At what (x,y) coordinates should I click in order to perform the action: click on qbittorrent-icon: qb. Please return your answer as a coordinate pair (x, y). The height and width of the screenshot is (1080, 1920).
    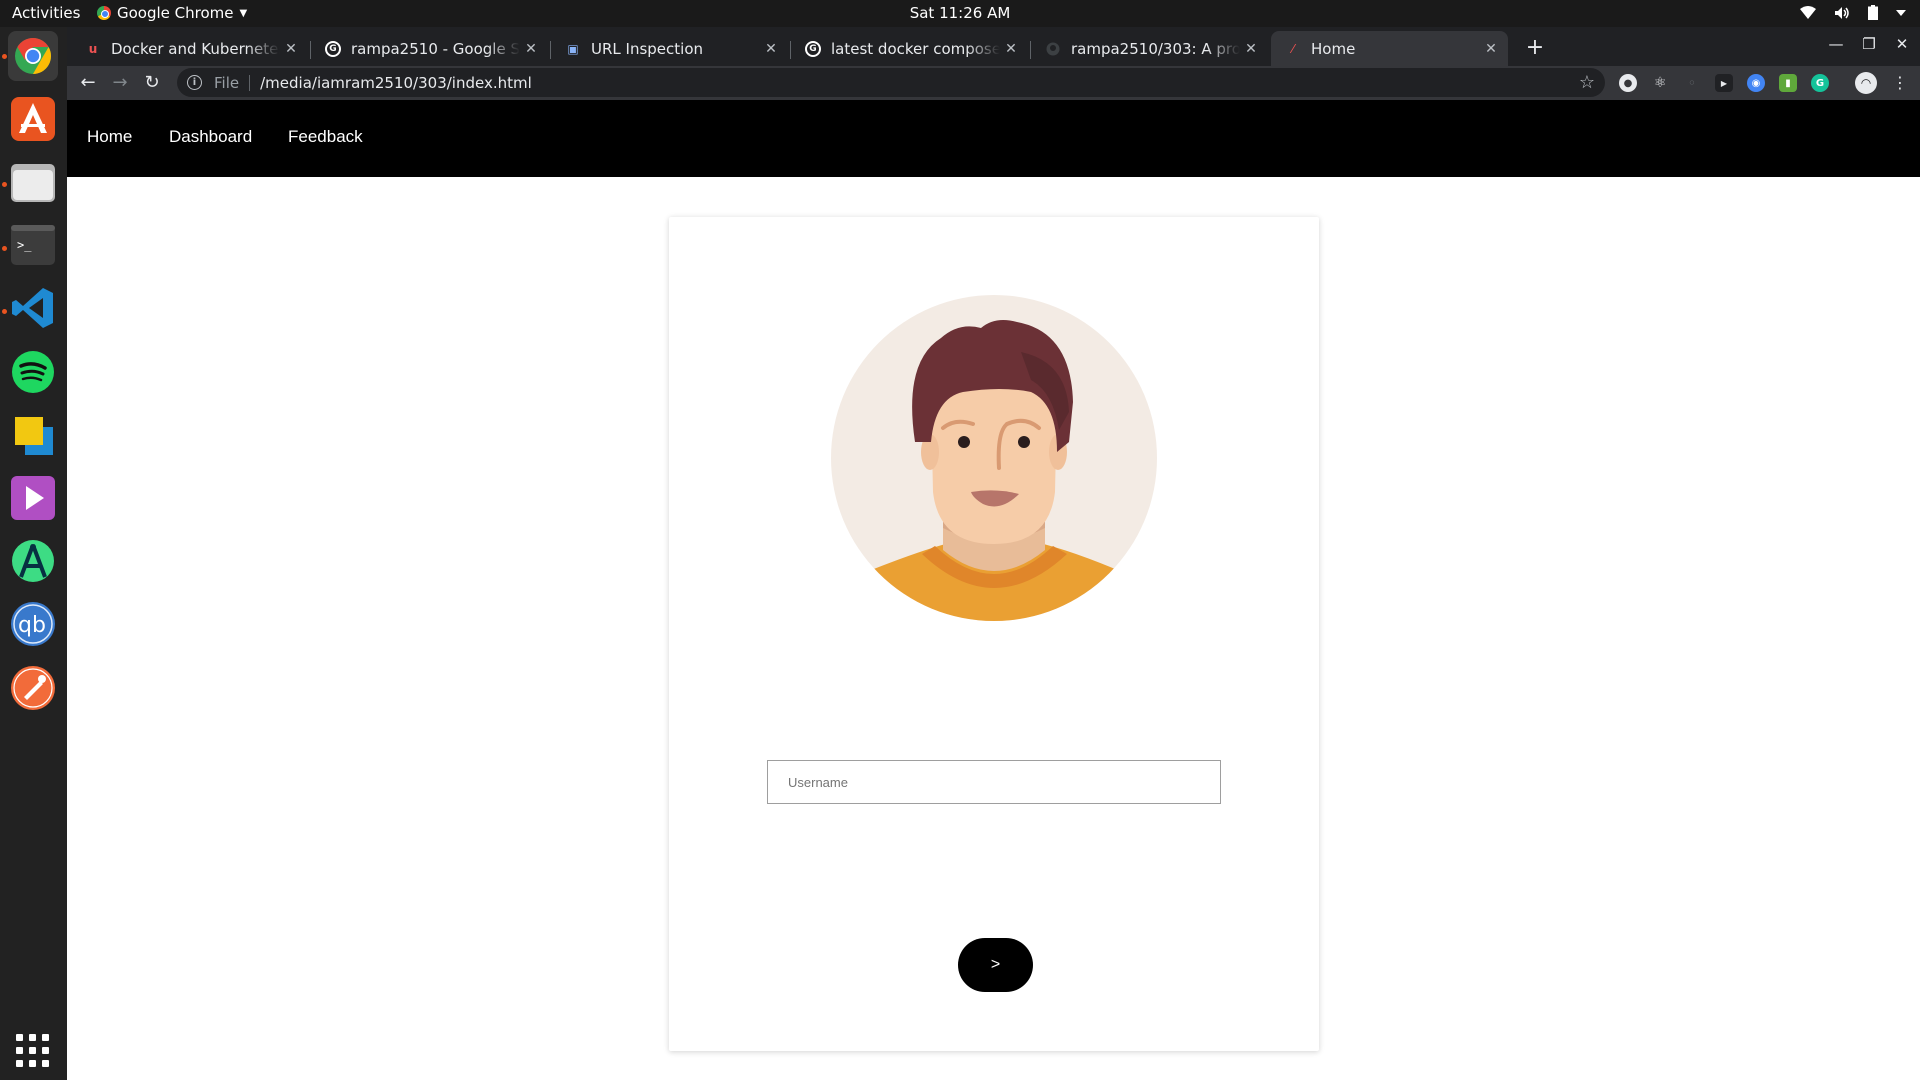
    Looking at the image, I should click on (33, 624).